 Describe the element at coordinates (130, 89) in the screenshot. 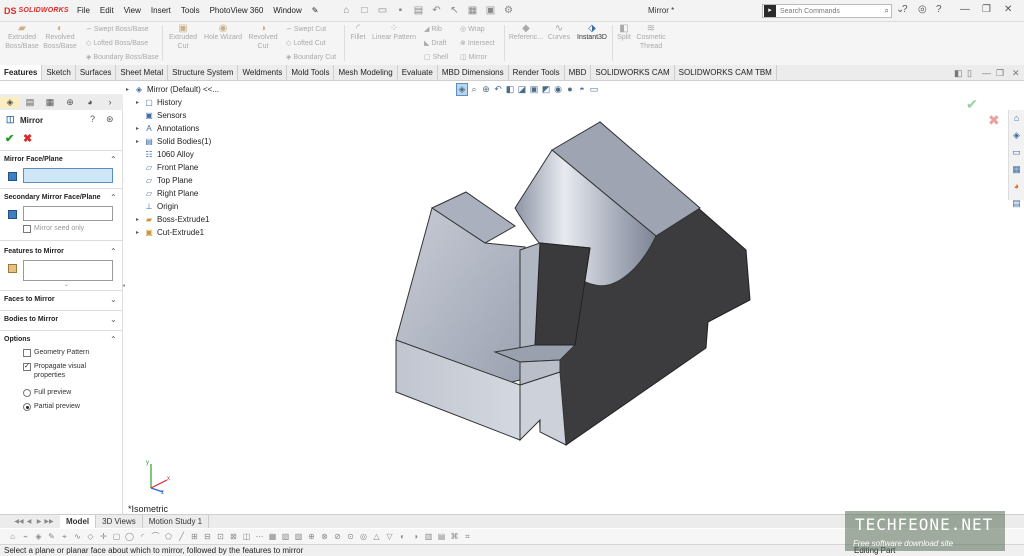

I see `collapse-arrow-icon: ▸` at that location.